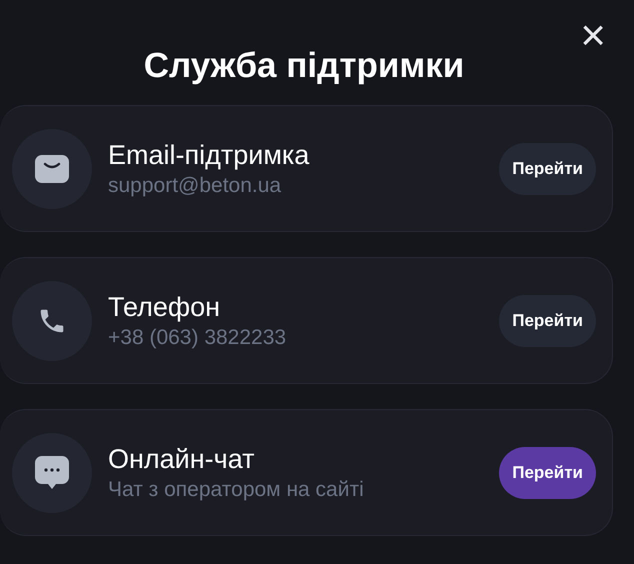 Image resolution: width=634 pixels, height=564 pixels. What do you see at coordinates (52, 168) in the screenshot?
I see `envelope-icon` at bounding box center [52, 168].